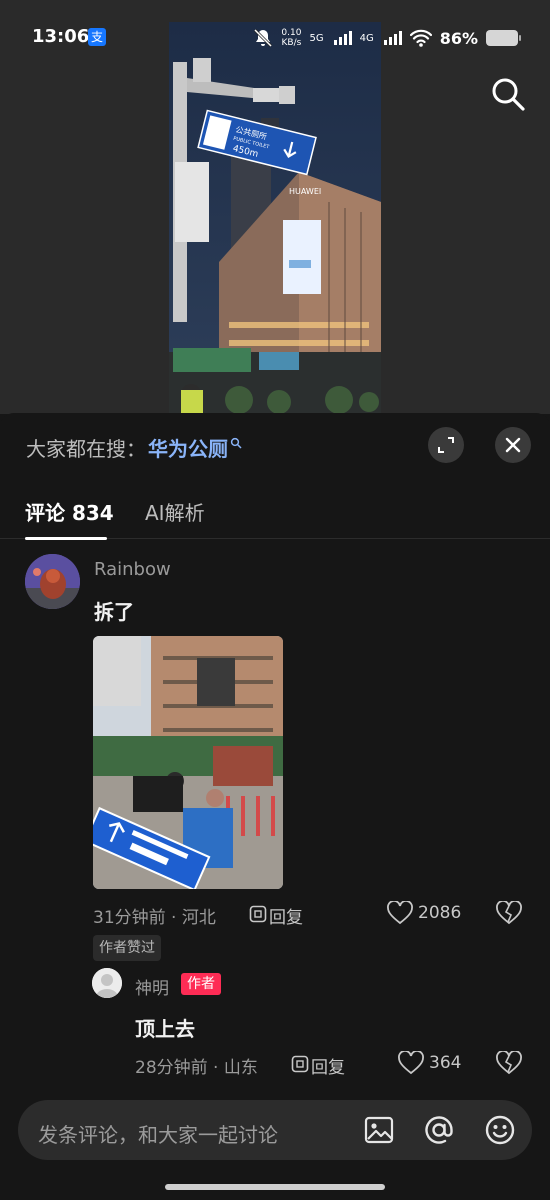 The width and height of the screenshot is (550, 1200). What do you see at coordinates (286, 915) in the screenshot?
I see `comment-reply-button: 回复` at bounding box center [286, 915].